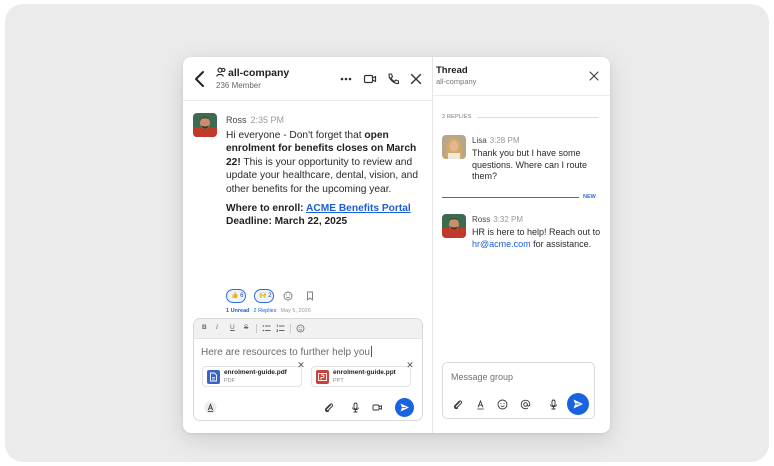 The width and height of the screenshot is (774, 466). I want to click on reply-time: 3:28 PM, so click(504, 140).